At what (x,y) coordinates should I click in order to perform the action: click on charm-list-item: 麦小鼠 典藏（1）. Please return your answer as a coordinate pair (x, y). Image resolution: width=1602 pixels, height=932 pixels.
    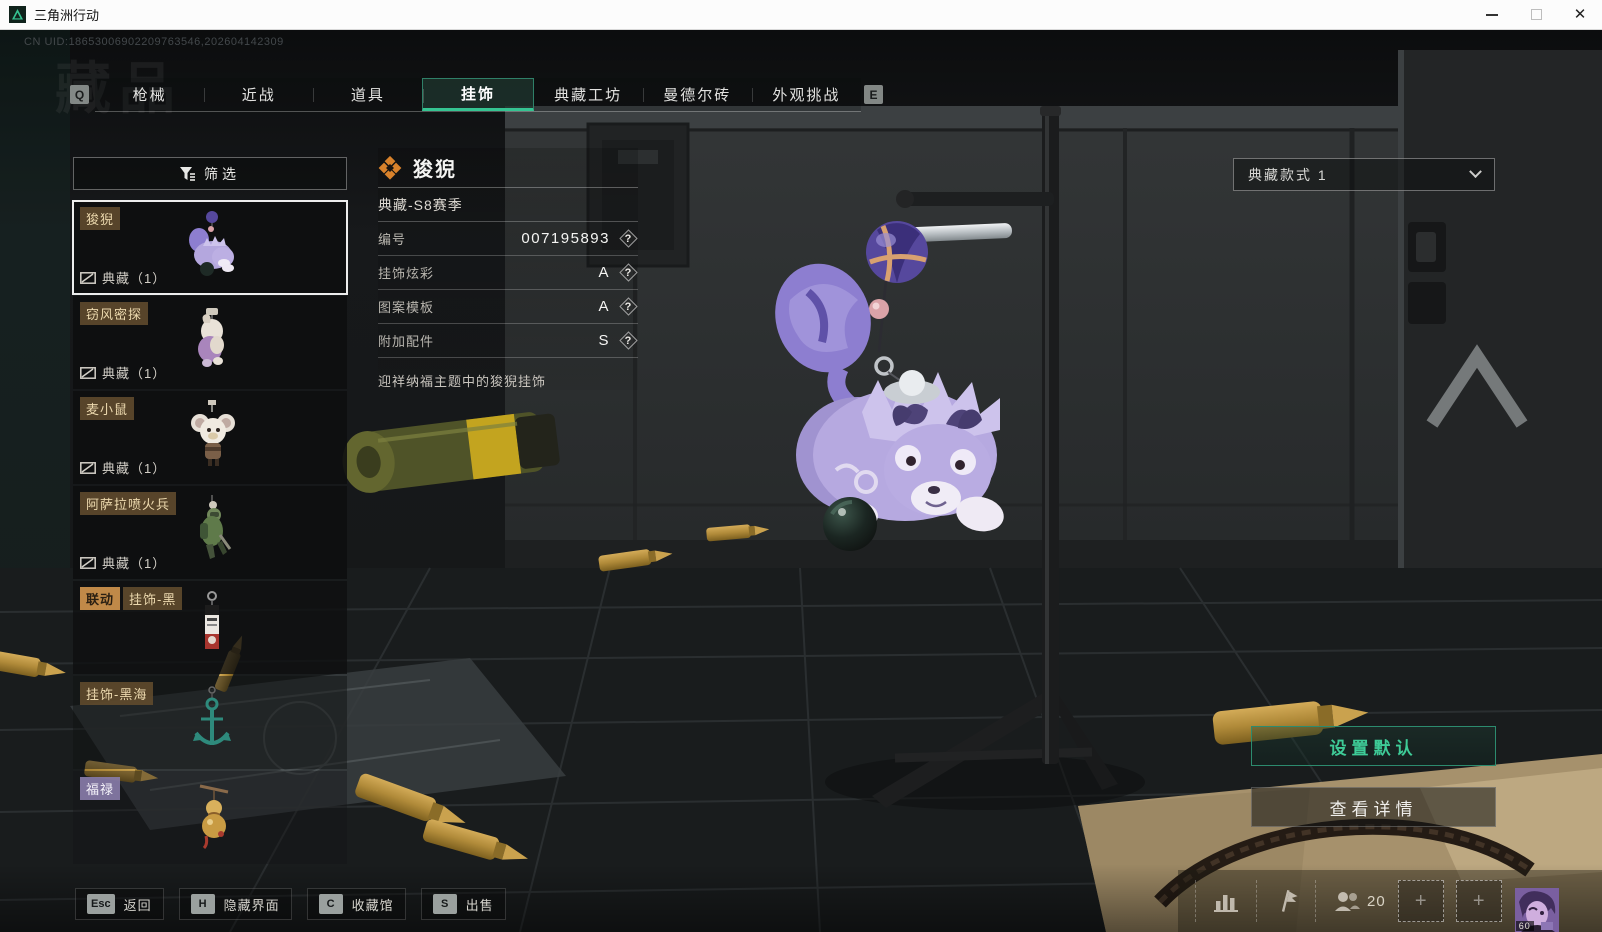
    Looking at the image, I should click on (210, 437).